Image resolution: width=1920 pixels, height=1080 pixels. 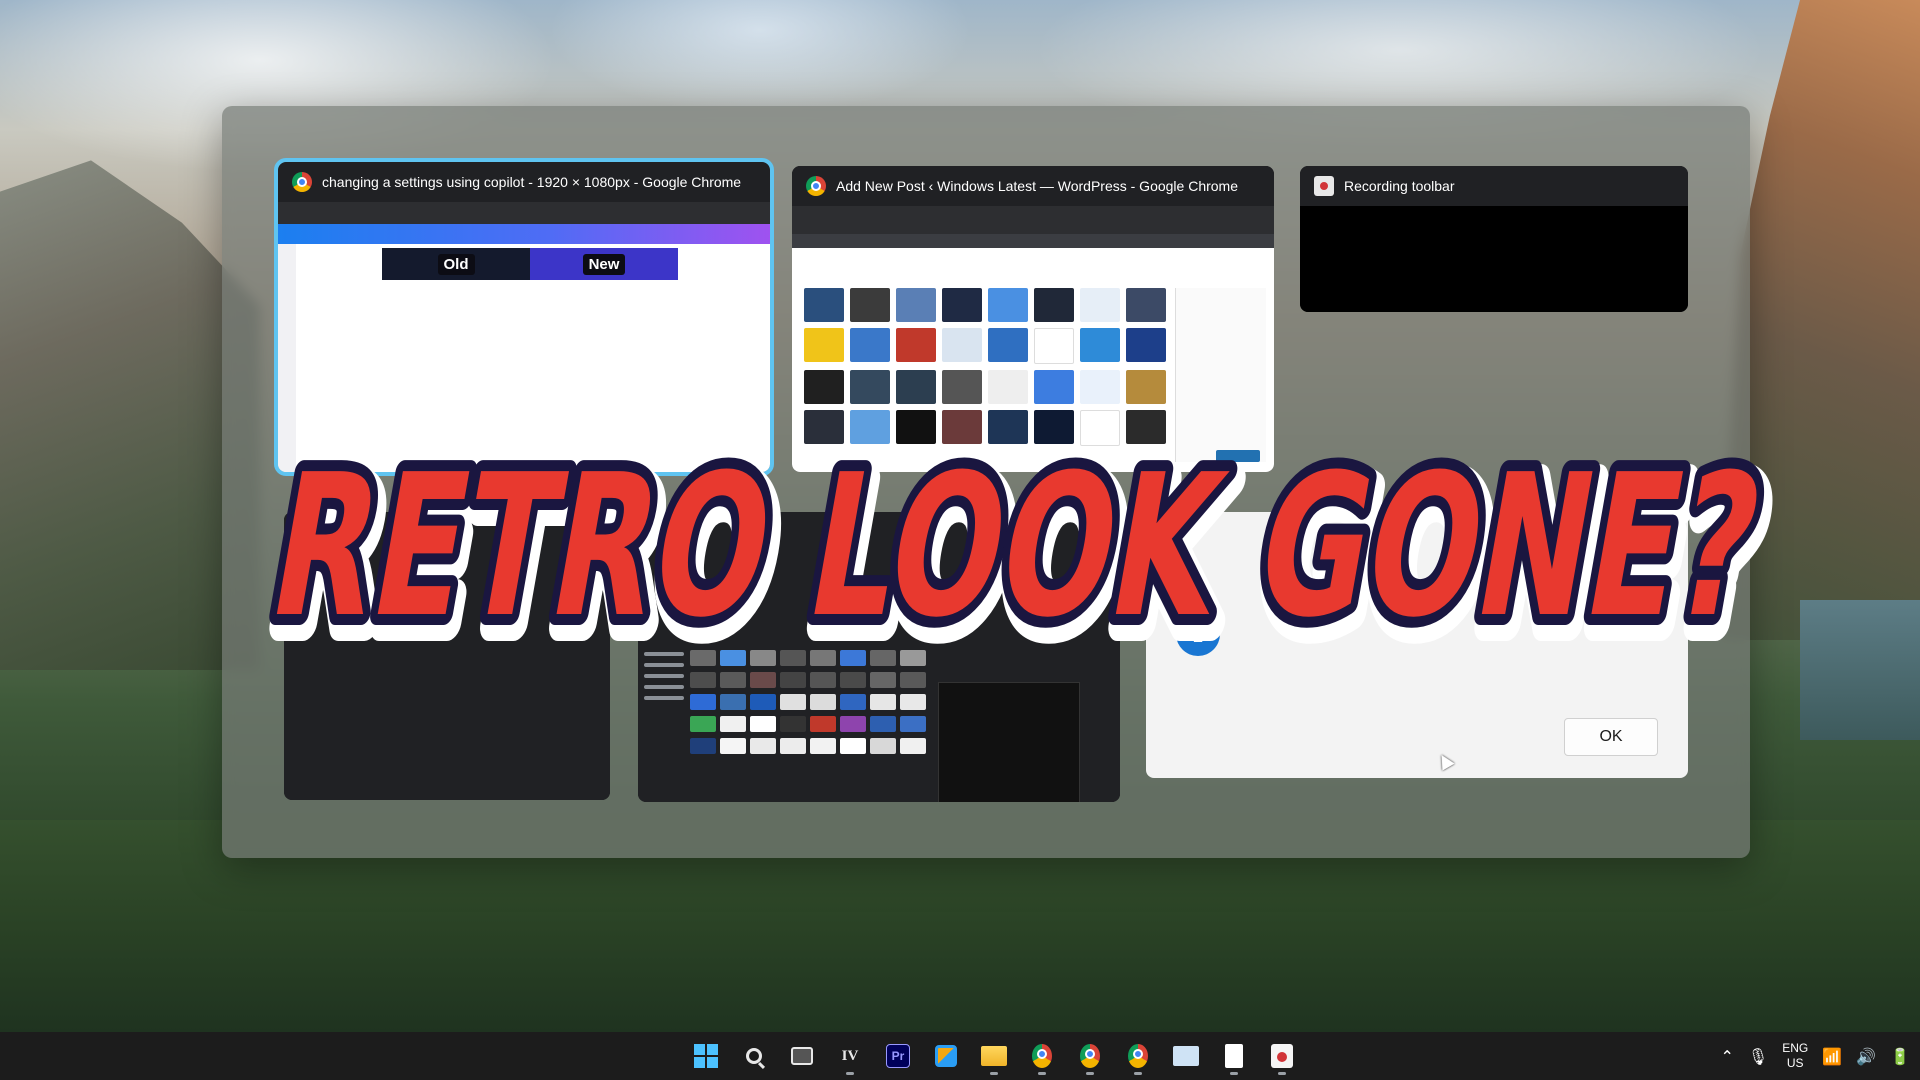 What do you see at coordinates (1324, 186) in the screenshot?
I see `recording-icon` at bounding box center [1324, 186].